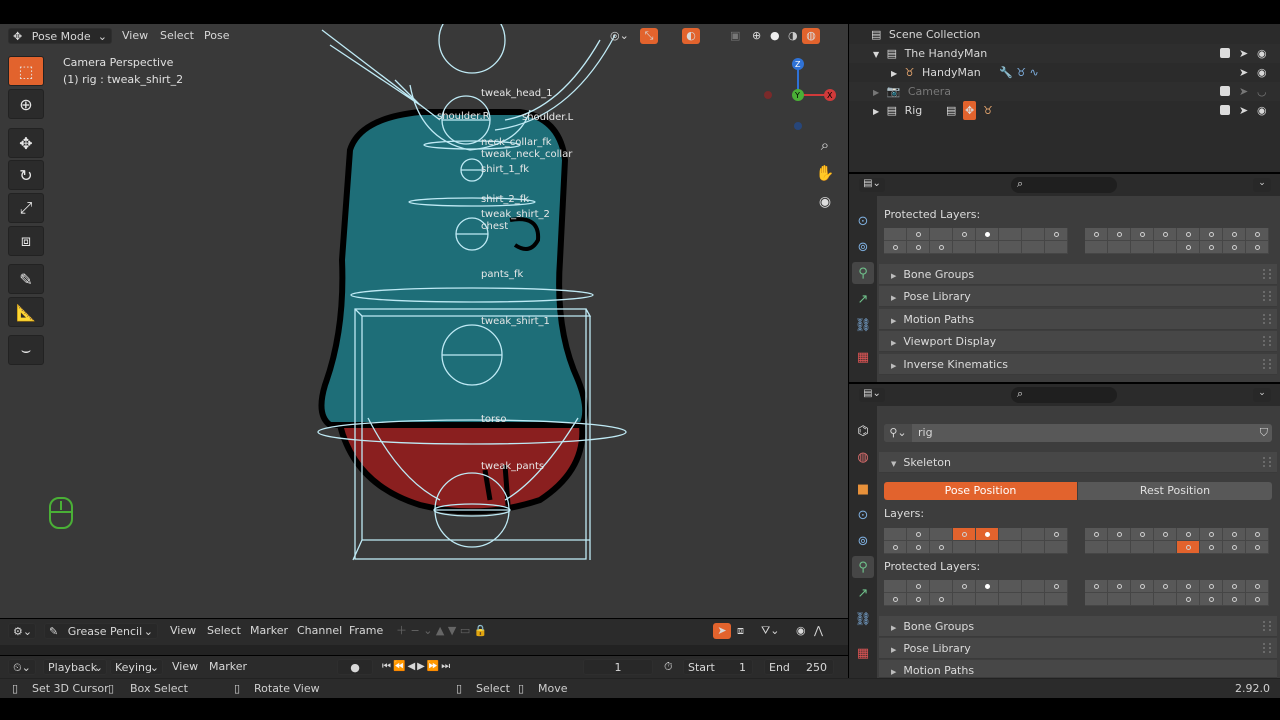 The height and width of the screenshot is (720, 1280). Describe the element at coordinates (825, 175) in the screenshot. I see `pan-hand-icon: ✋` at that location.